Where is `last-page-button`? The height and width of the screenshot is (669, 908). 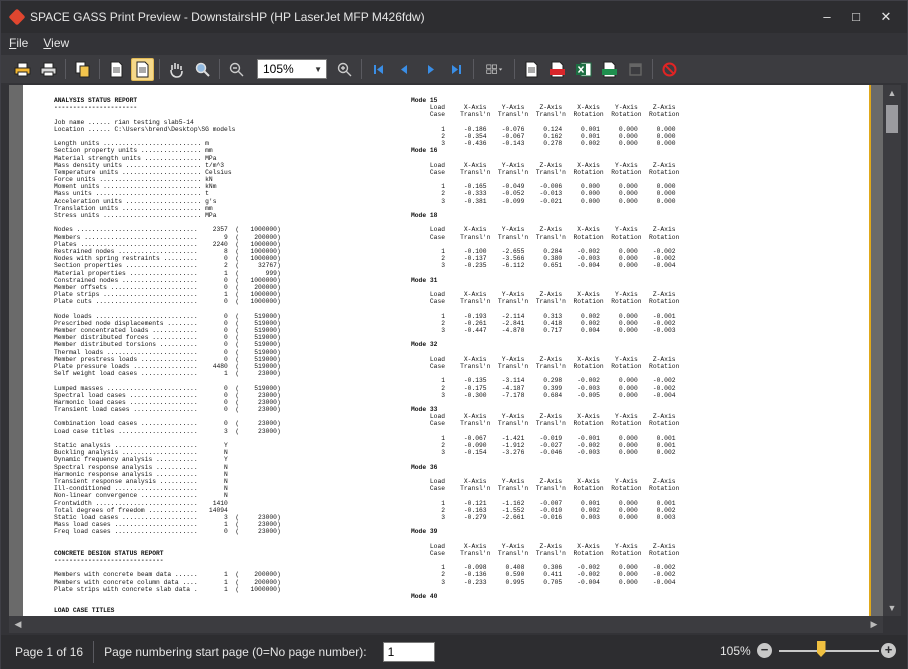
last-page-button is located at coordinates (456, 69).